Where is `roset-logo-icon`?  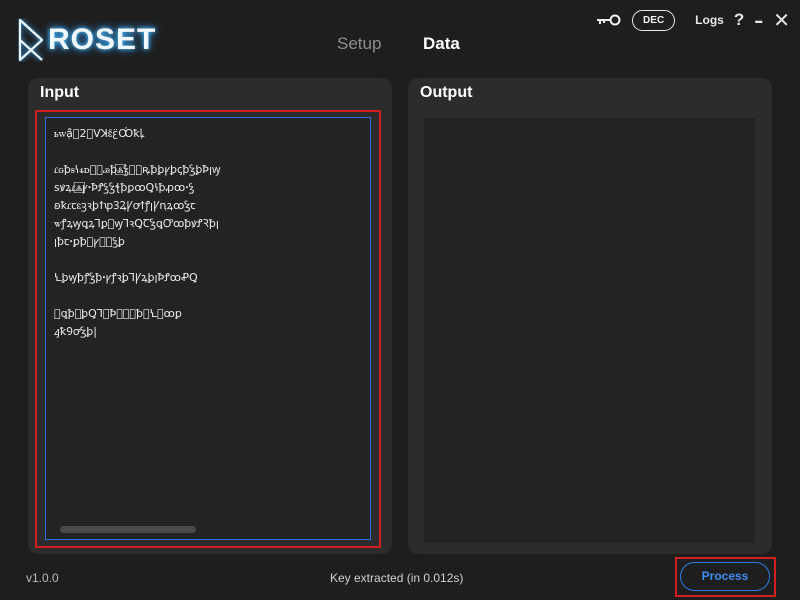 roset-logo-icon is located at coordinates (31, 40).